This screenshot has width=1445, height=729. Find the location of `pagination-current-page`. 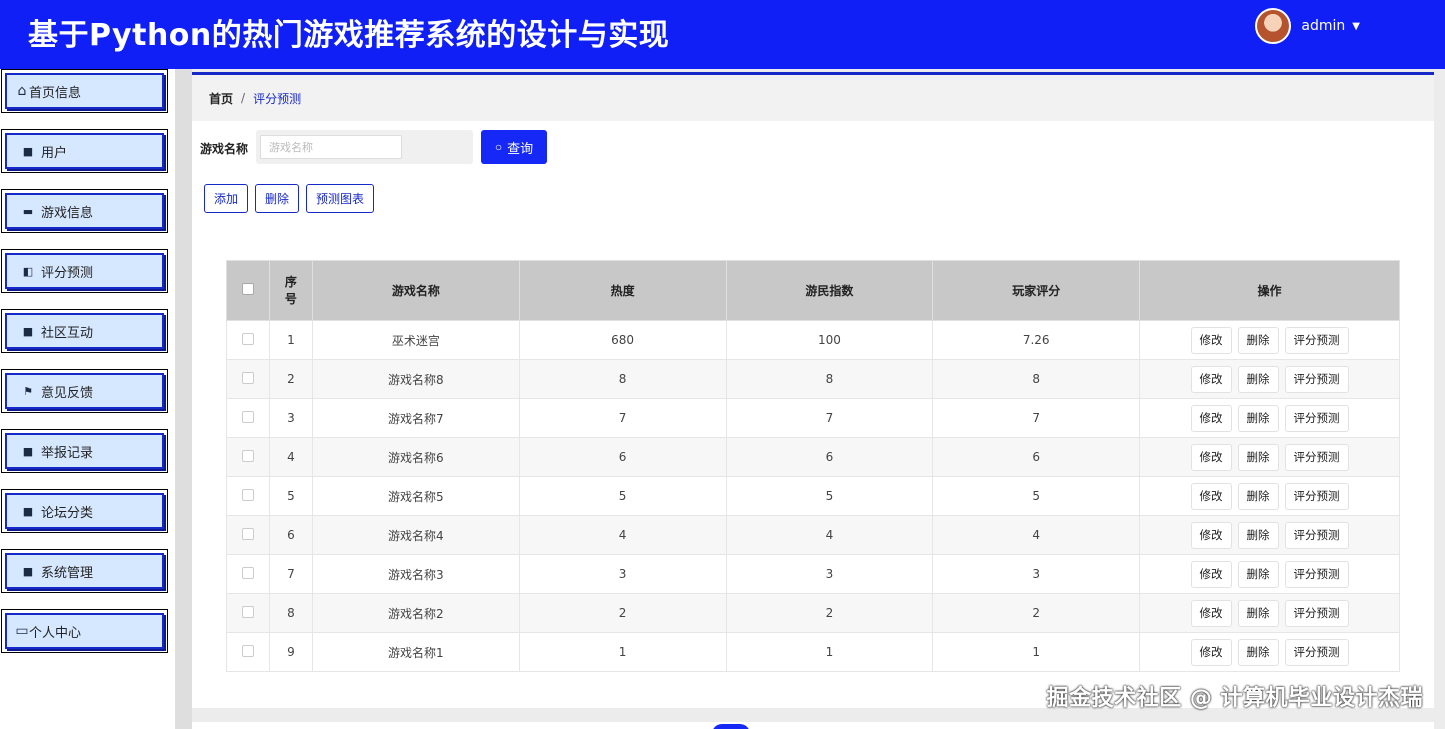

pagination-current-page is located at coordinates (731, 726).